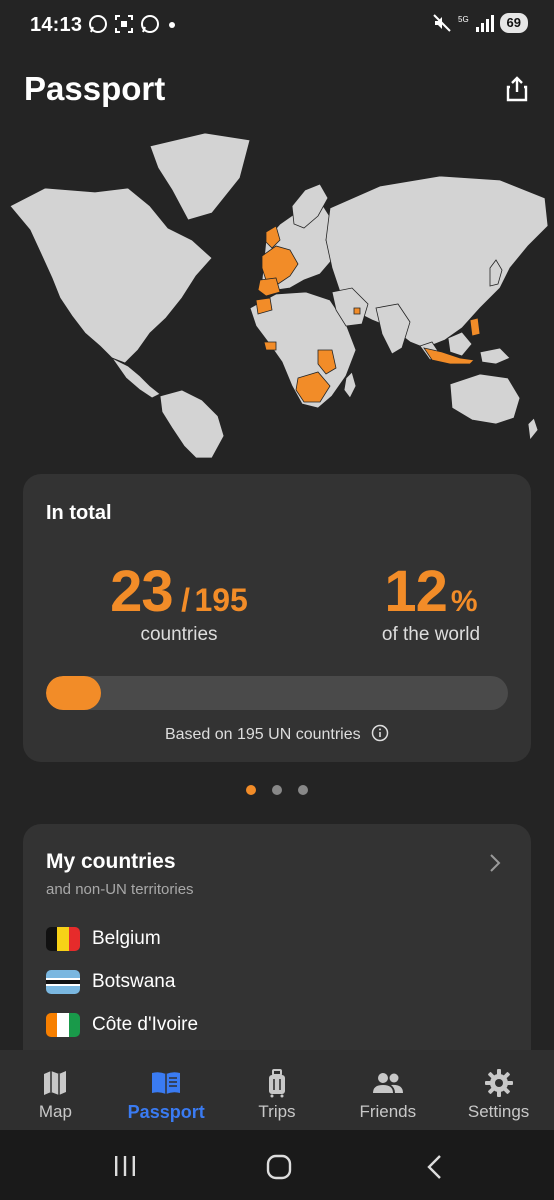  Describe the element at coordinates (517, 89) in the screenshot. I see `share-icon` at that location.